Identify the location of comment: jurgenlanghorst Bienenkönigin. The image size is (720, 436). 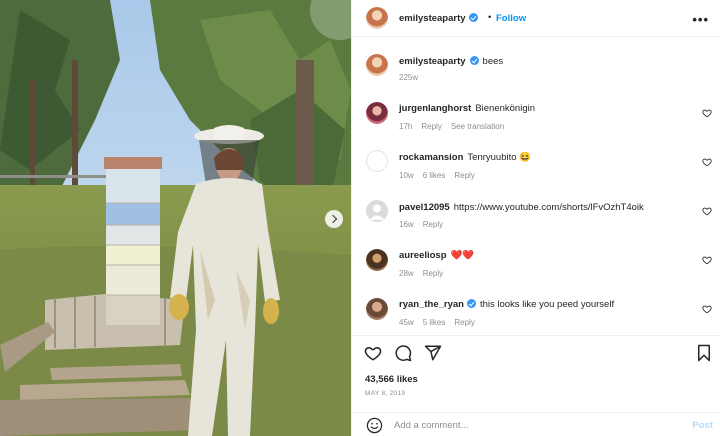
(467, 108).